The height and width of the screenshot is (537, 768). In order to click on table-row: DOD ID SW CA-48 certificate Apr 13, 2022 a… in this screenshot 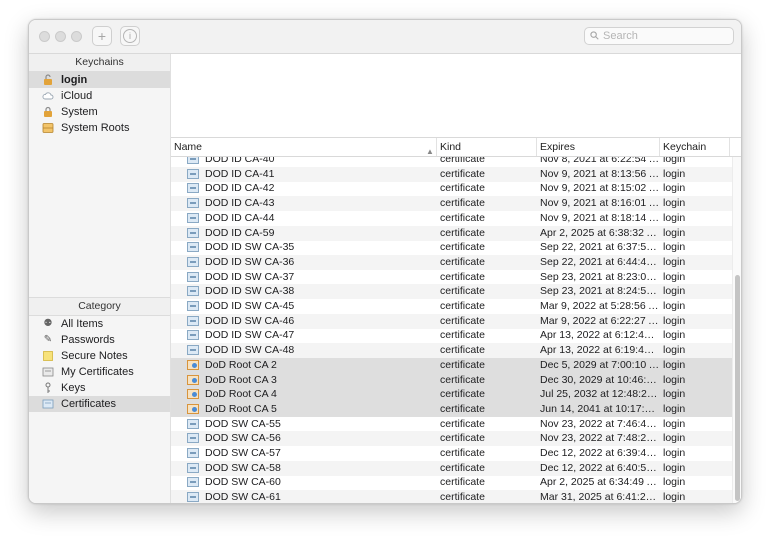, I will do `click(451, 351)`.